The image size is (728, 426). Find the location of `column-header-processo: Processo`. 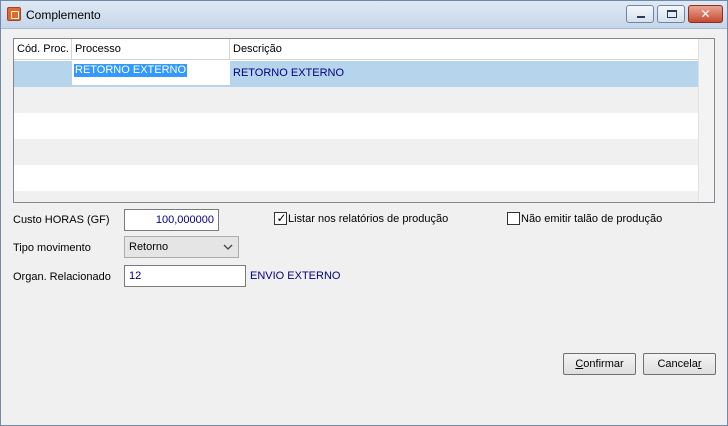

column-header-processo: Processo is located at coordinates (151, 49).